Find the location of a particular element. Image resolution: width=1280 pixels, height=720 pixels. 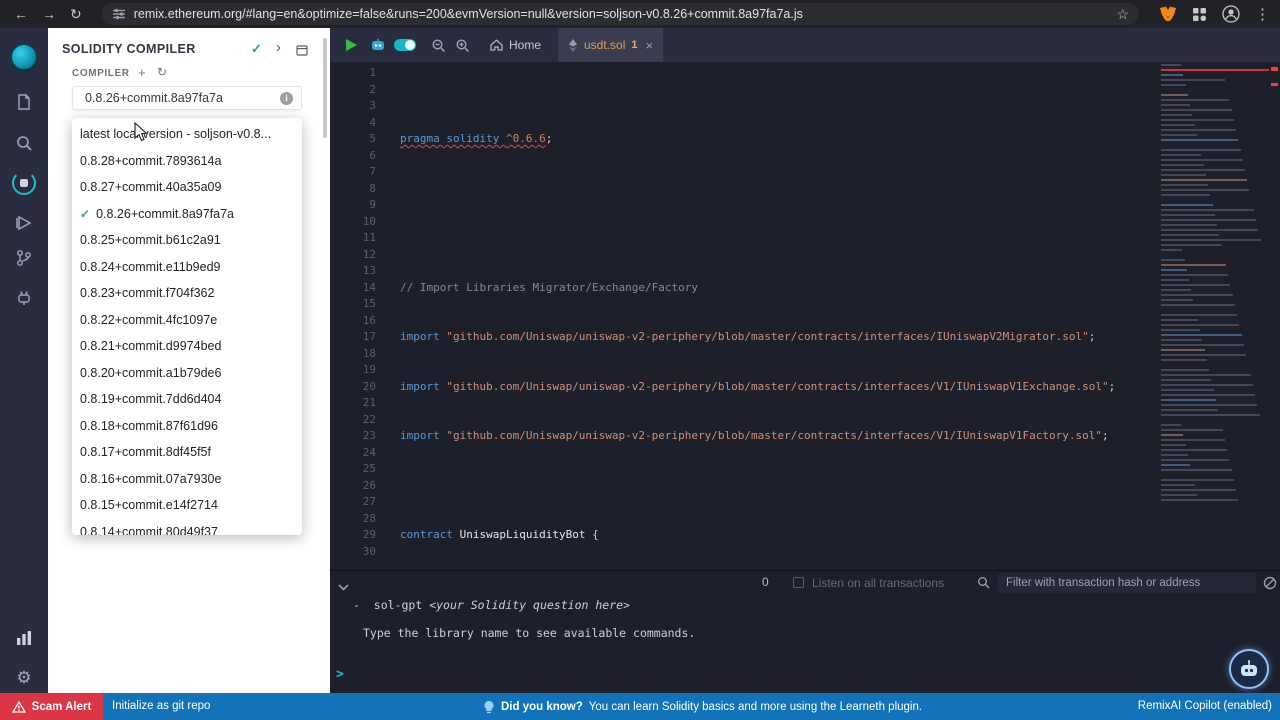

search-icon is located at coordinates (24, 143).